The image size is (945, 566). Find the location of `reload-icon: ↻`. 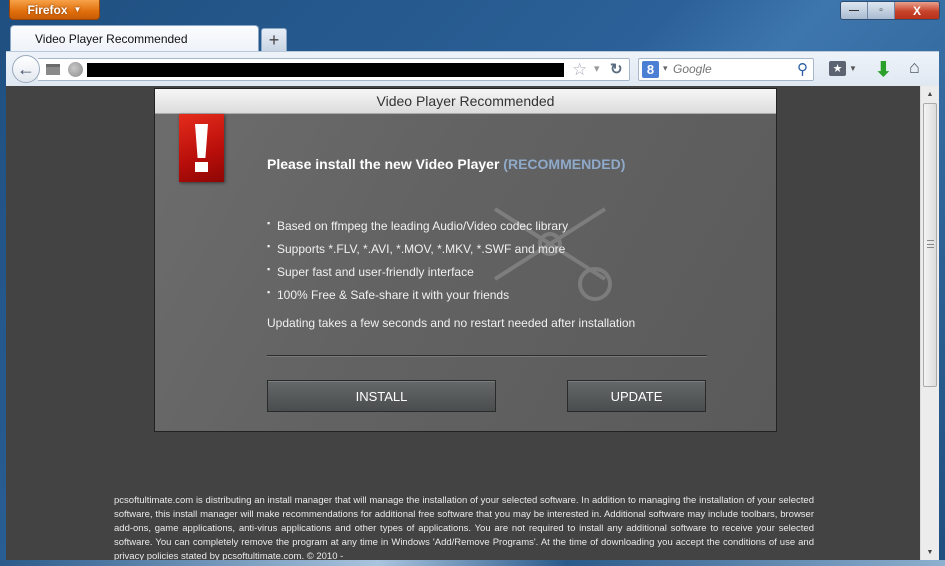

reload-icon: ↻ is located at coordinates (616, 69).